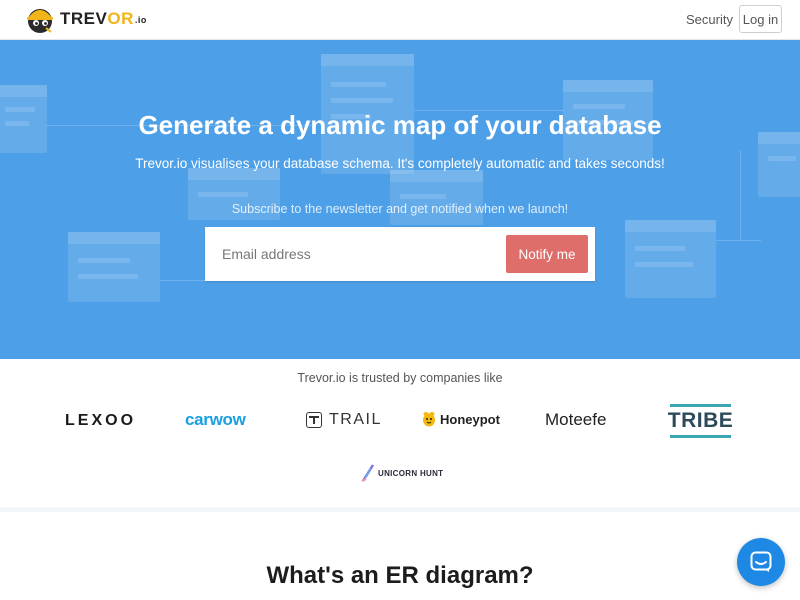 The height and width of the screenshot is (600, 800). Describe the element at coordinates (344, 420) in the screenshot. I see `brand-logo-trail: TRAIL` at that location.